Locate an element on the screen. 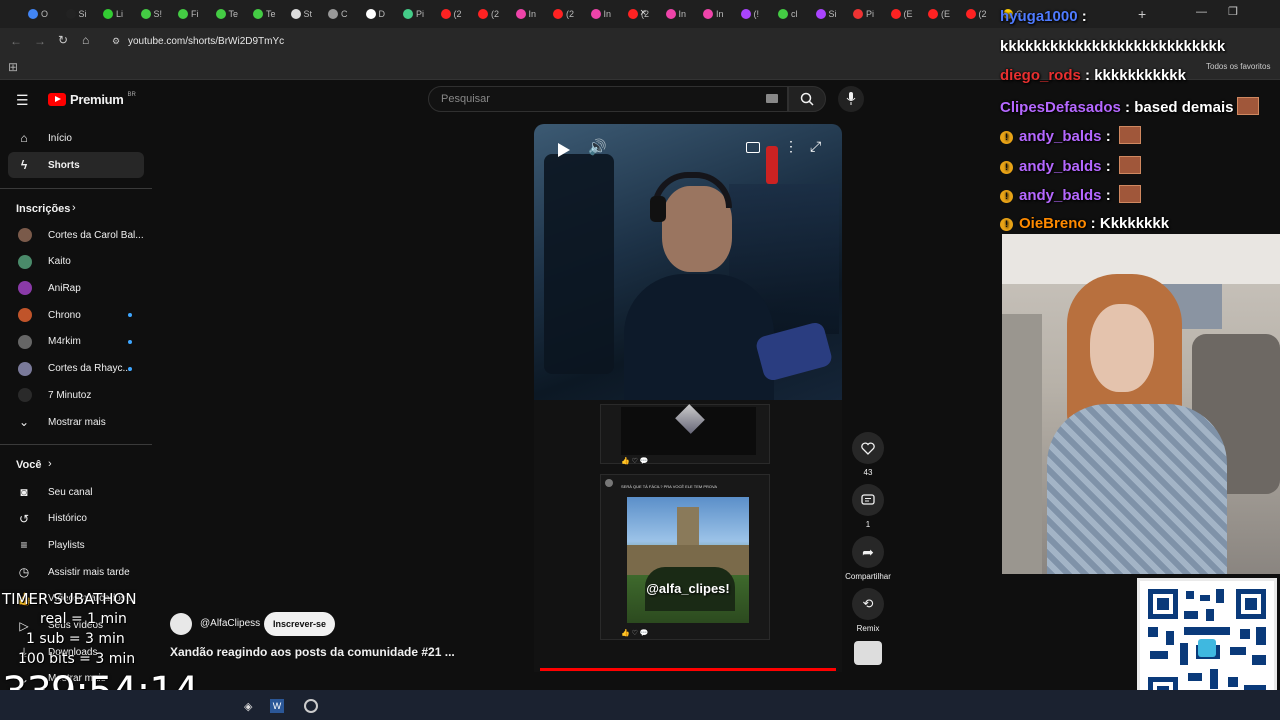  history-icon: ↺ is located at coordinates (24, 518).